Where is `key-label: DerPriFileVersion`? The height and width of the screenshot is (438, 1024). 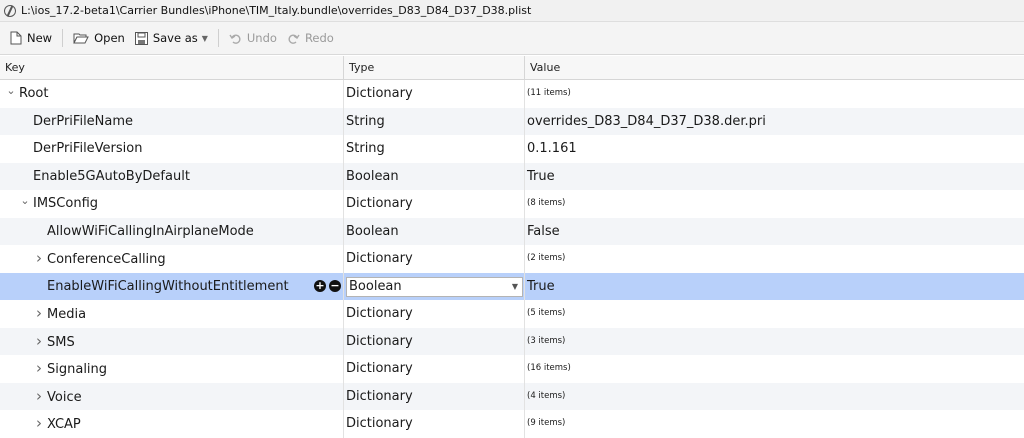 key-label: DerPriFileVersion is located at coordinates (88, 148).